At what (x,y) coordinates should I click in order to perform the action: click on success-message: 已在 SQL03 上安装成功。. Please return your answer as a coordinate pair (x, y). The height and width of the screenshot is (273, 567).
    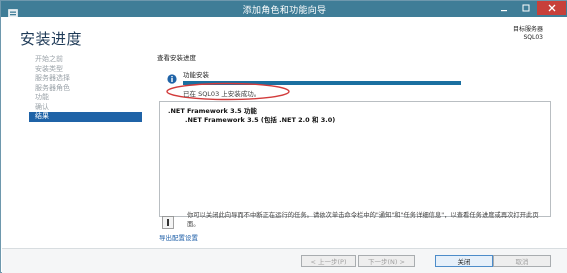
    Looking at the image, I should click on (222, 94).